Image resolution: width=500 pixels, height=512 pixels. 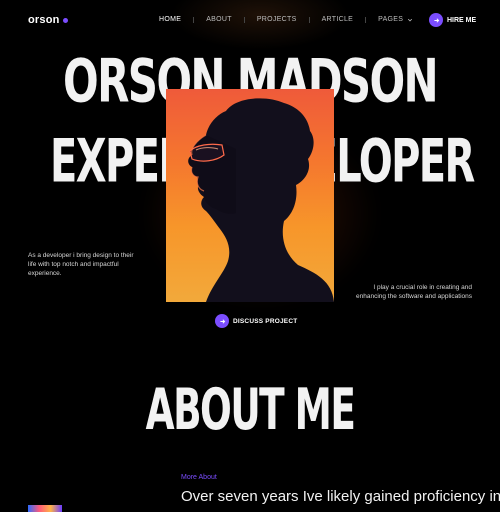 I want to click on nav-label: PAGES, so click(x=391, y=19).